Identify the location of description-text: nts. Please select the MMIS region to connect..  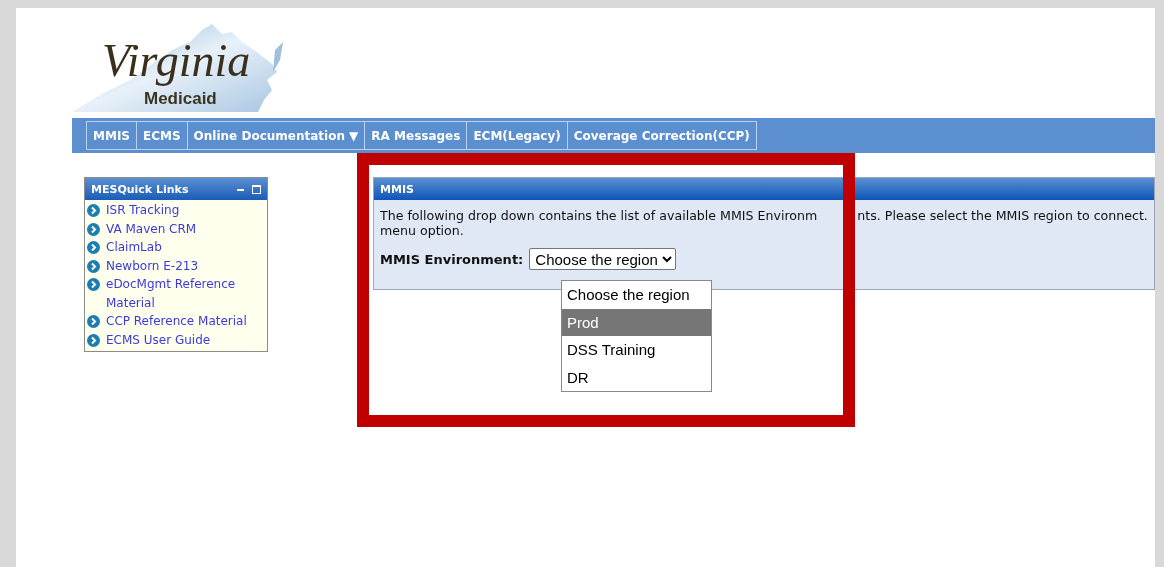
(1002, 215).